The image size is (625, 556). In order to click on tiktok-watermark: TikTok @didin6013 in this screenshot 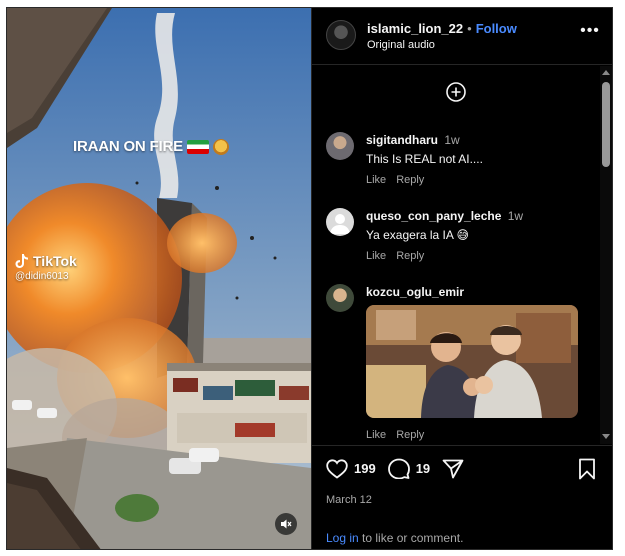, I will do `click(46, 267)`.